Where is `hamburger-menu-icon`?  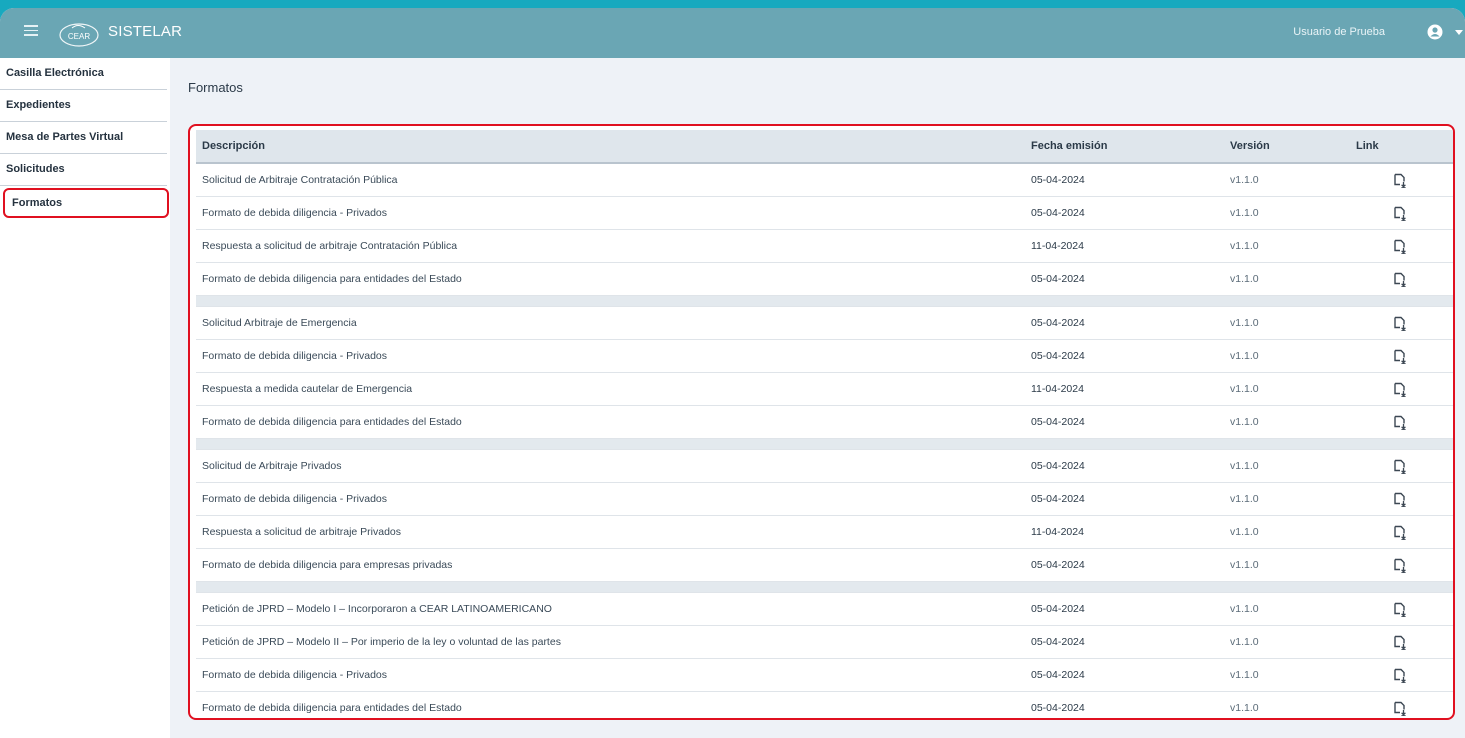 hamburger-menu-icon is located at coordinates (31, 30).